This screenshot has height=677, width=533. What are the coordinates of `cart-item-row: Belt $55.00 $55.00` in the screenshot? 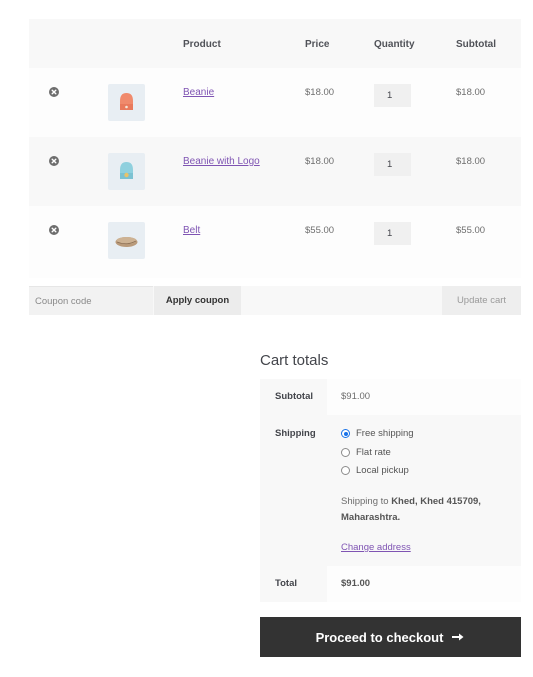 It's located at (275, 242).